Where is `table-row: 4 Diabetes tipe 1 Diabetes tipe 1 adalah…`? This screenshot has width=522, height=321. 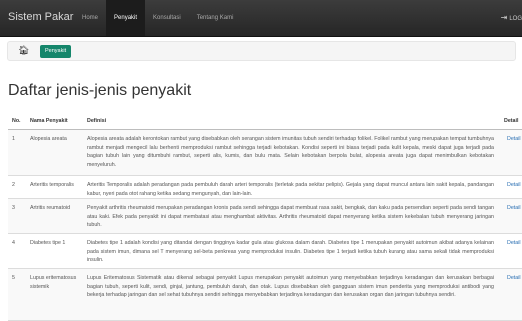
table-row: 4 Diabetes tipe 1 Diabetes tipe 1 adalah… is located at coordinates (265, 251).